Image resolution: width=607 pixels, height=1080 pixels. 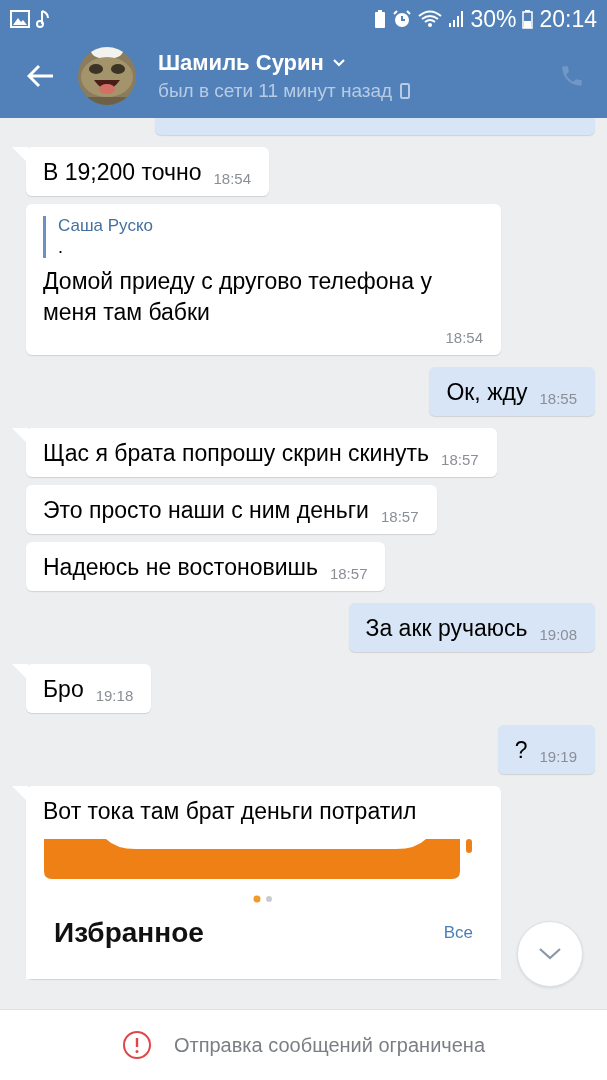 I want to click on see-all-link: Все, so click(x=458, y=933).